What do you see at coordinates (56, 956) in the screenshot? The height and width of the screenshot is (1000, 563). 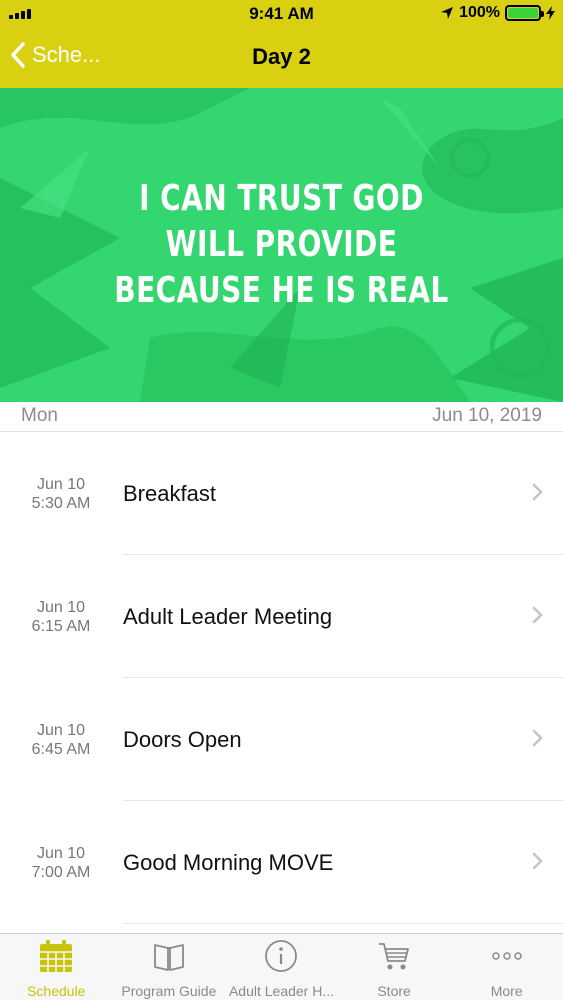 I see `calendar-icon` at bounding box center [56, 956].